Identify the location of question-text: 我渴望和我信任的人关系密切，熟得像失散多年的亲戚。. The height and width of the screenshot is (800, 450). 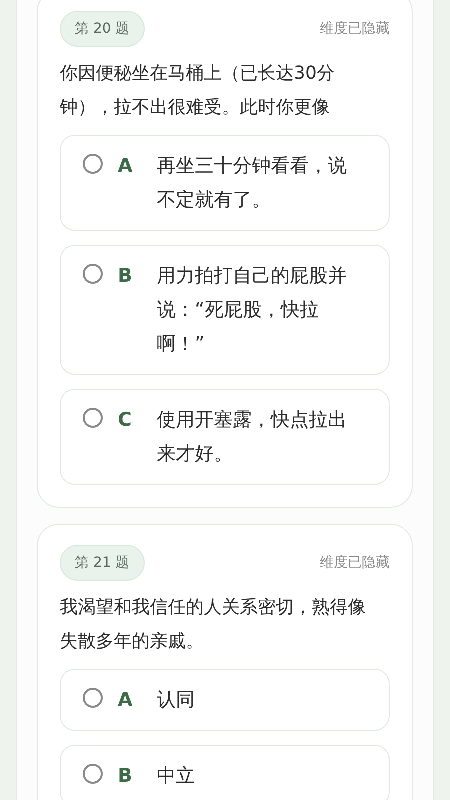
(213, 625).